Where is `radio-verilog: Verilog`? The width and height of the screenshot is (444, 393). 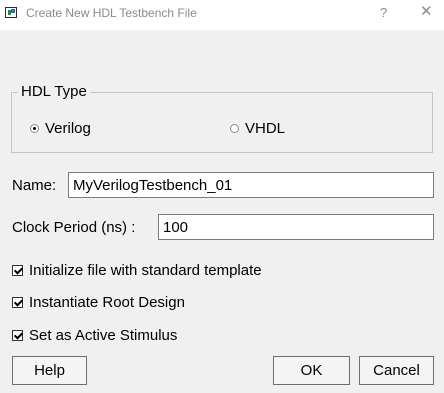 radio-verilog: Verilog is located at coordinates (60, 128).